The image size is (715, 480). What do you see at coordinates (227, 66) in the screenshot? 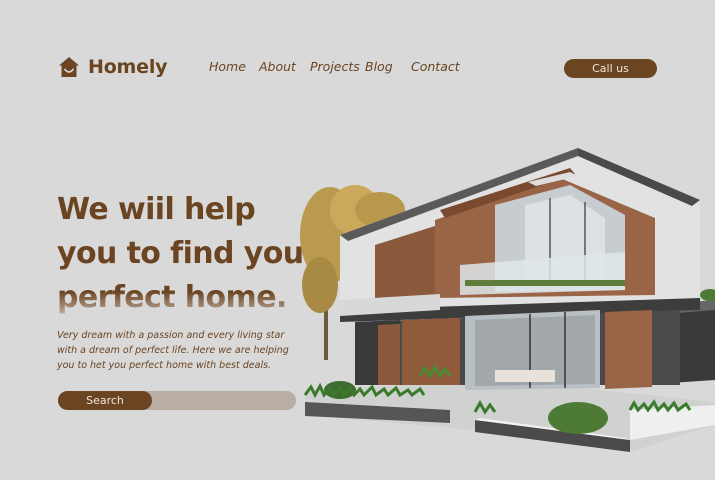
I see `nav-item-home: Home` at bounding box center [227, 66].